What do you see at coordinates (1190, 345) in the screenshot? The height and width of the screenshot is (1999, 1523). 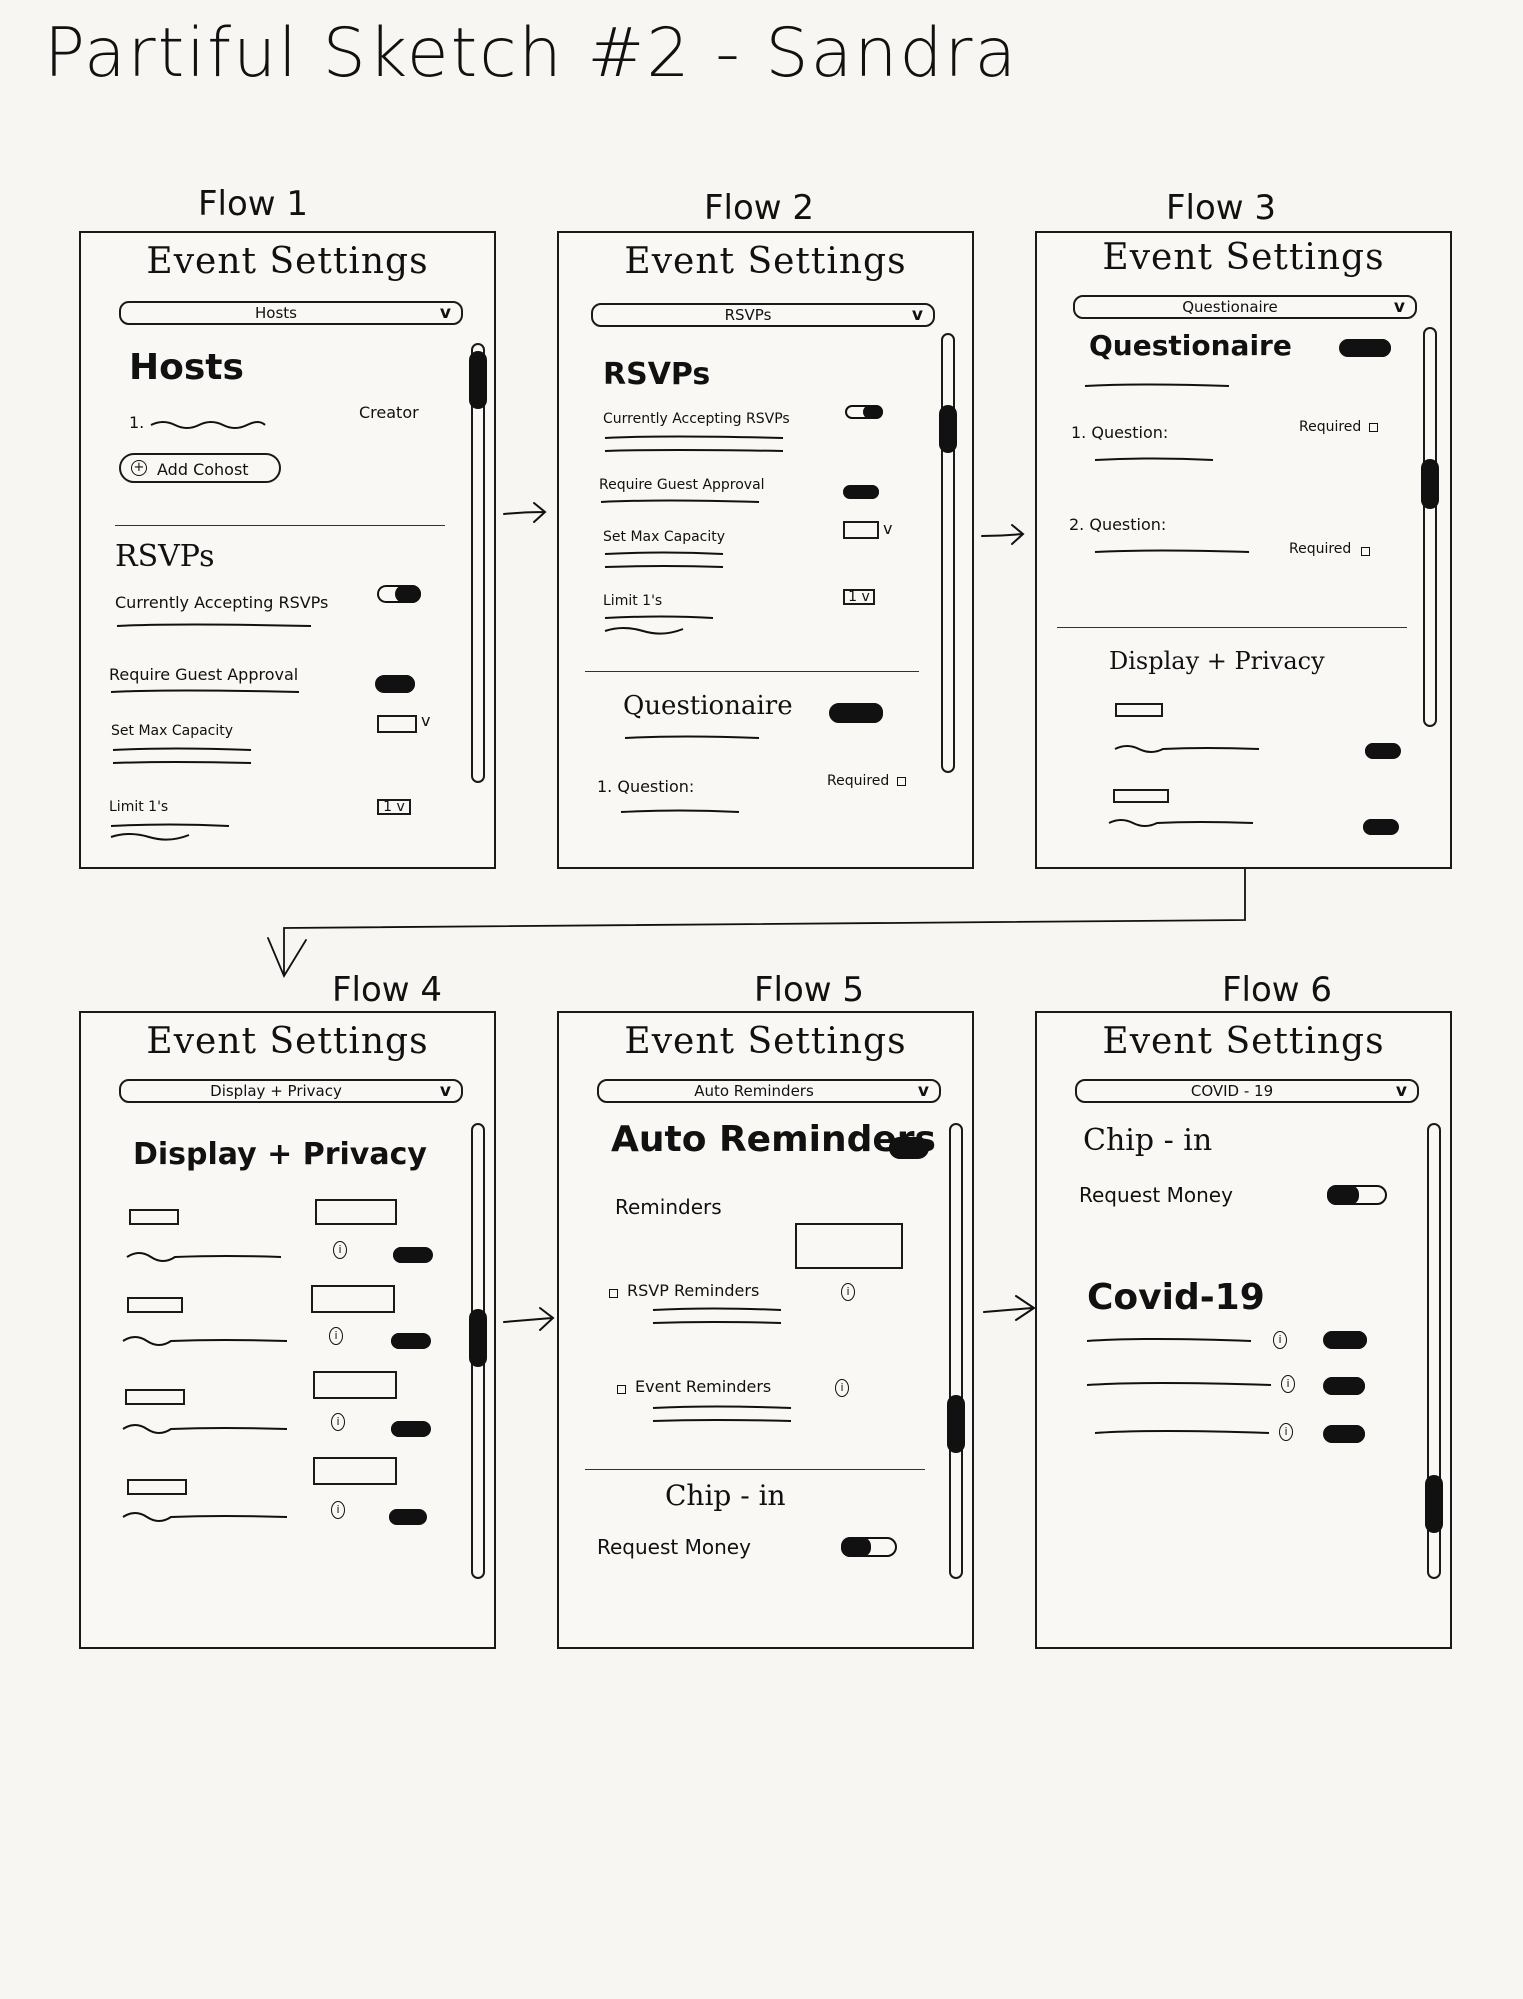 I see `questionnaire-title: Questionaire` at bounding box center [1190, 345].